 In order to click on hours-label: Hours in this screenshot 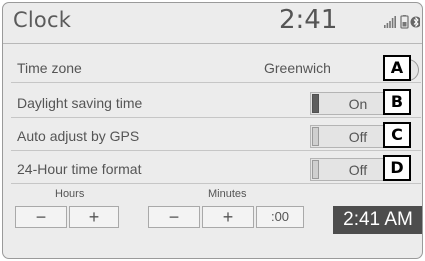, I will do `click(70, 194)`.